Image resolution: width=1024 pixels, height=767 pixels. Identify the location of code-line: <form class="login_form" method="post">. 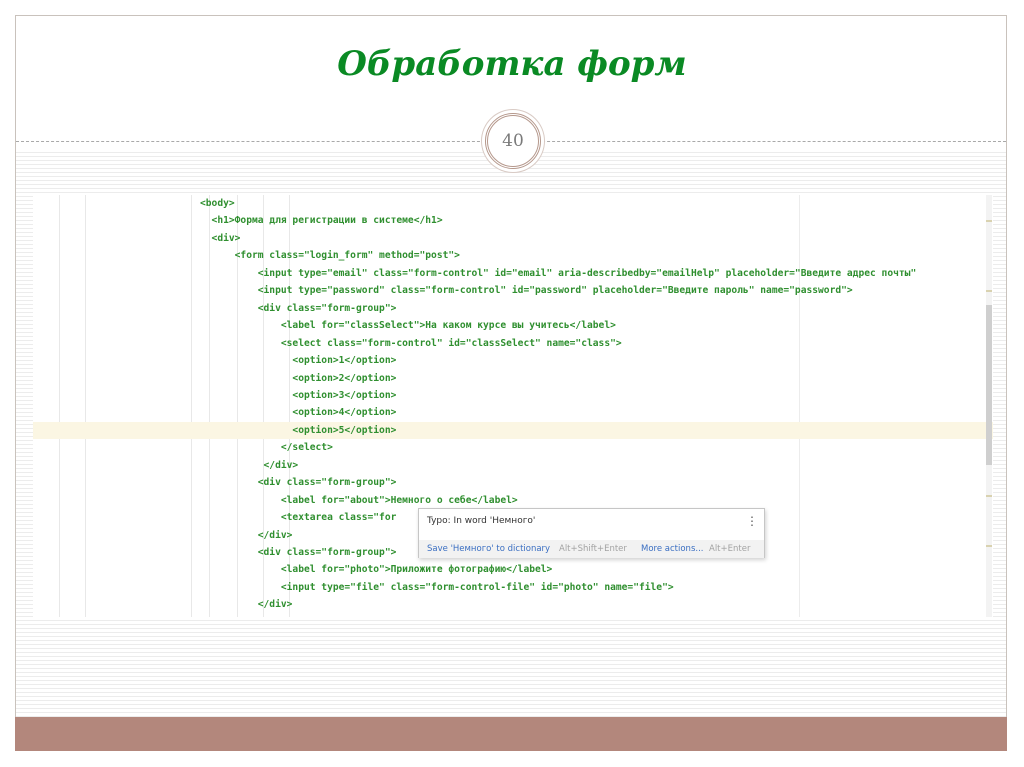
(330, 255).